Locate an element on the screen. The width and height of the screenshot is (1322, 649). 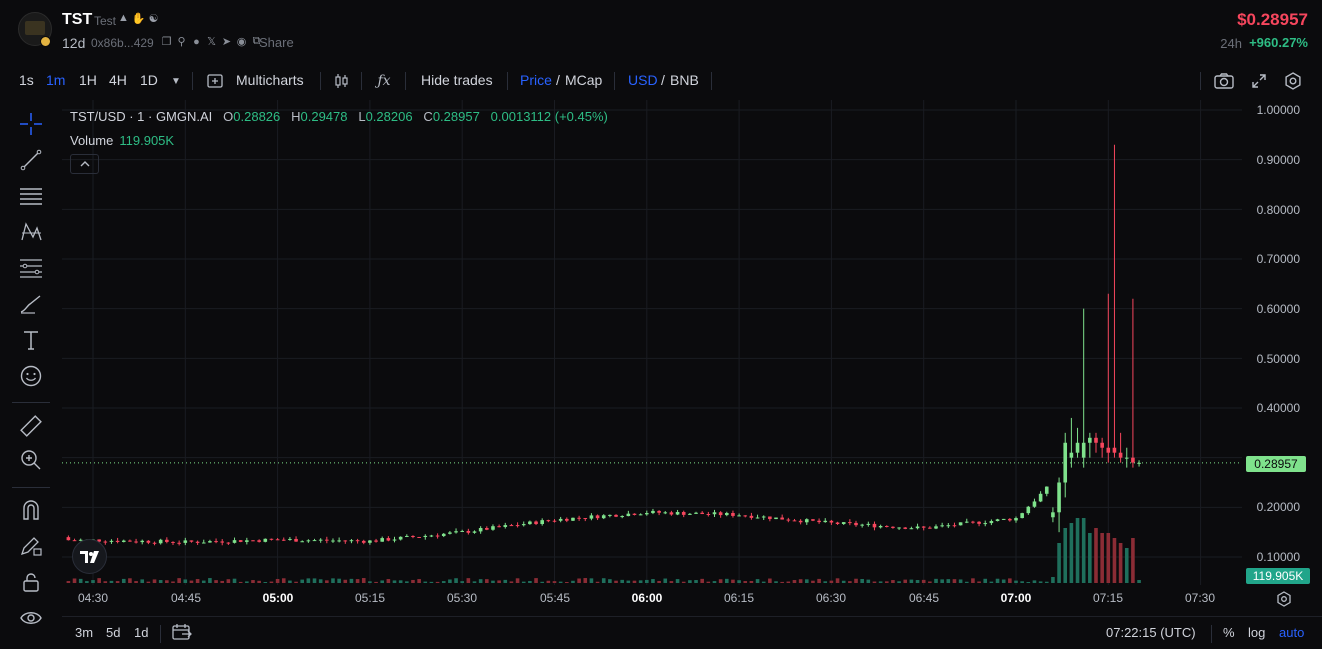
percent-toggle: % is located at coordinates (1229, 632).